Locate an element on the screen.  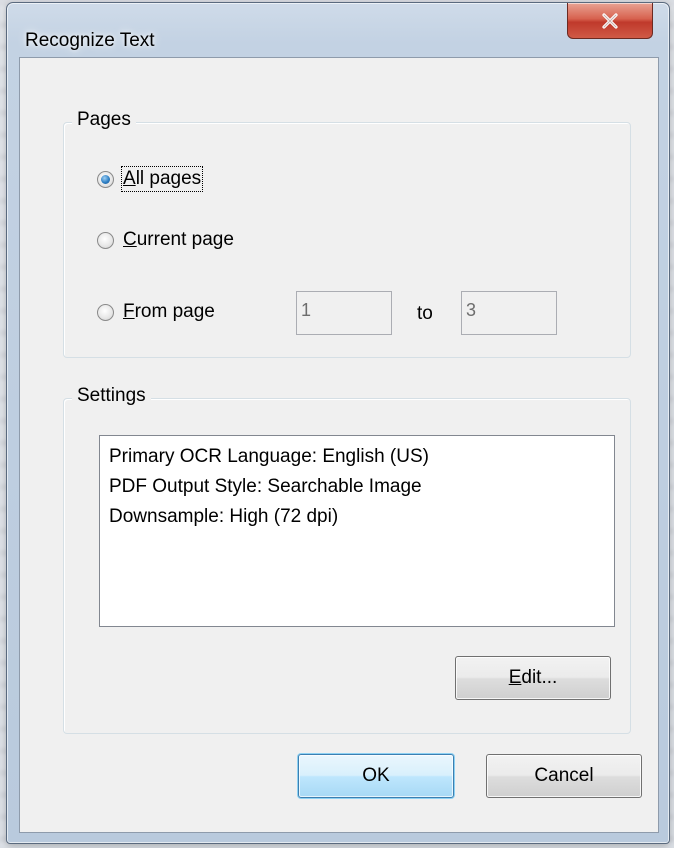
radio-all-pages: All pages is located at coordinates (150, 179).